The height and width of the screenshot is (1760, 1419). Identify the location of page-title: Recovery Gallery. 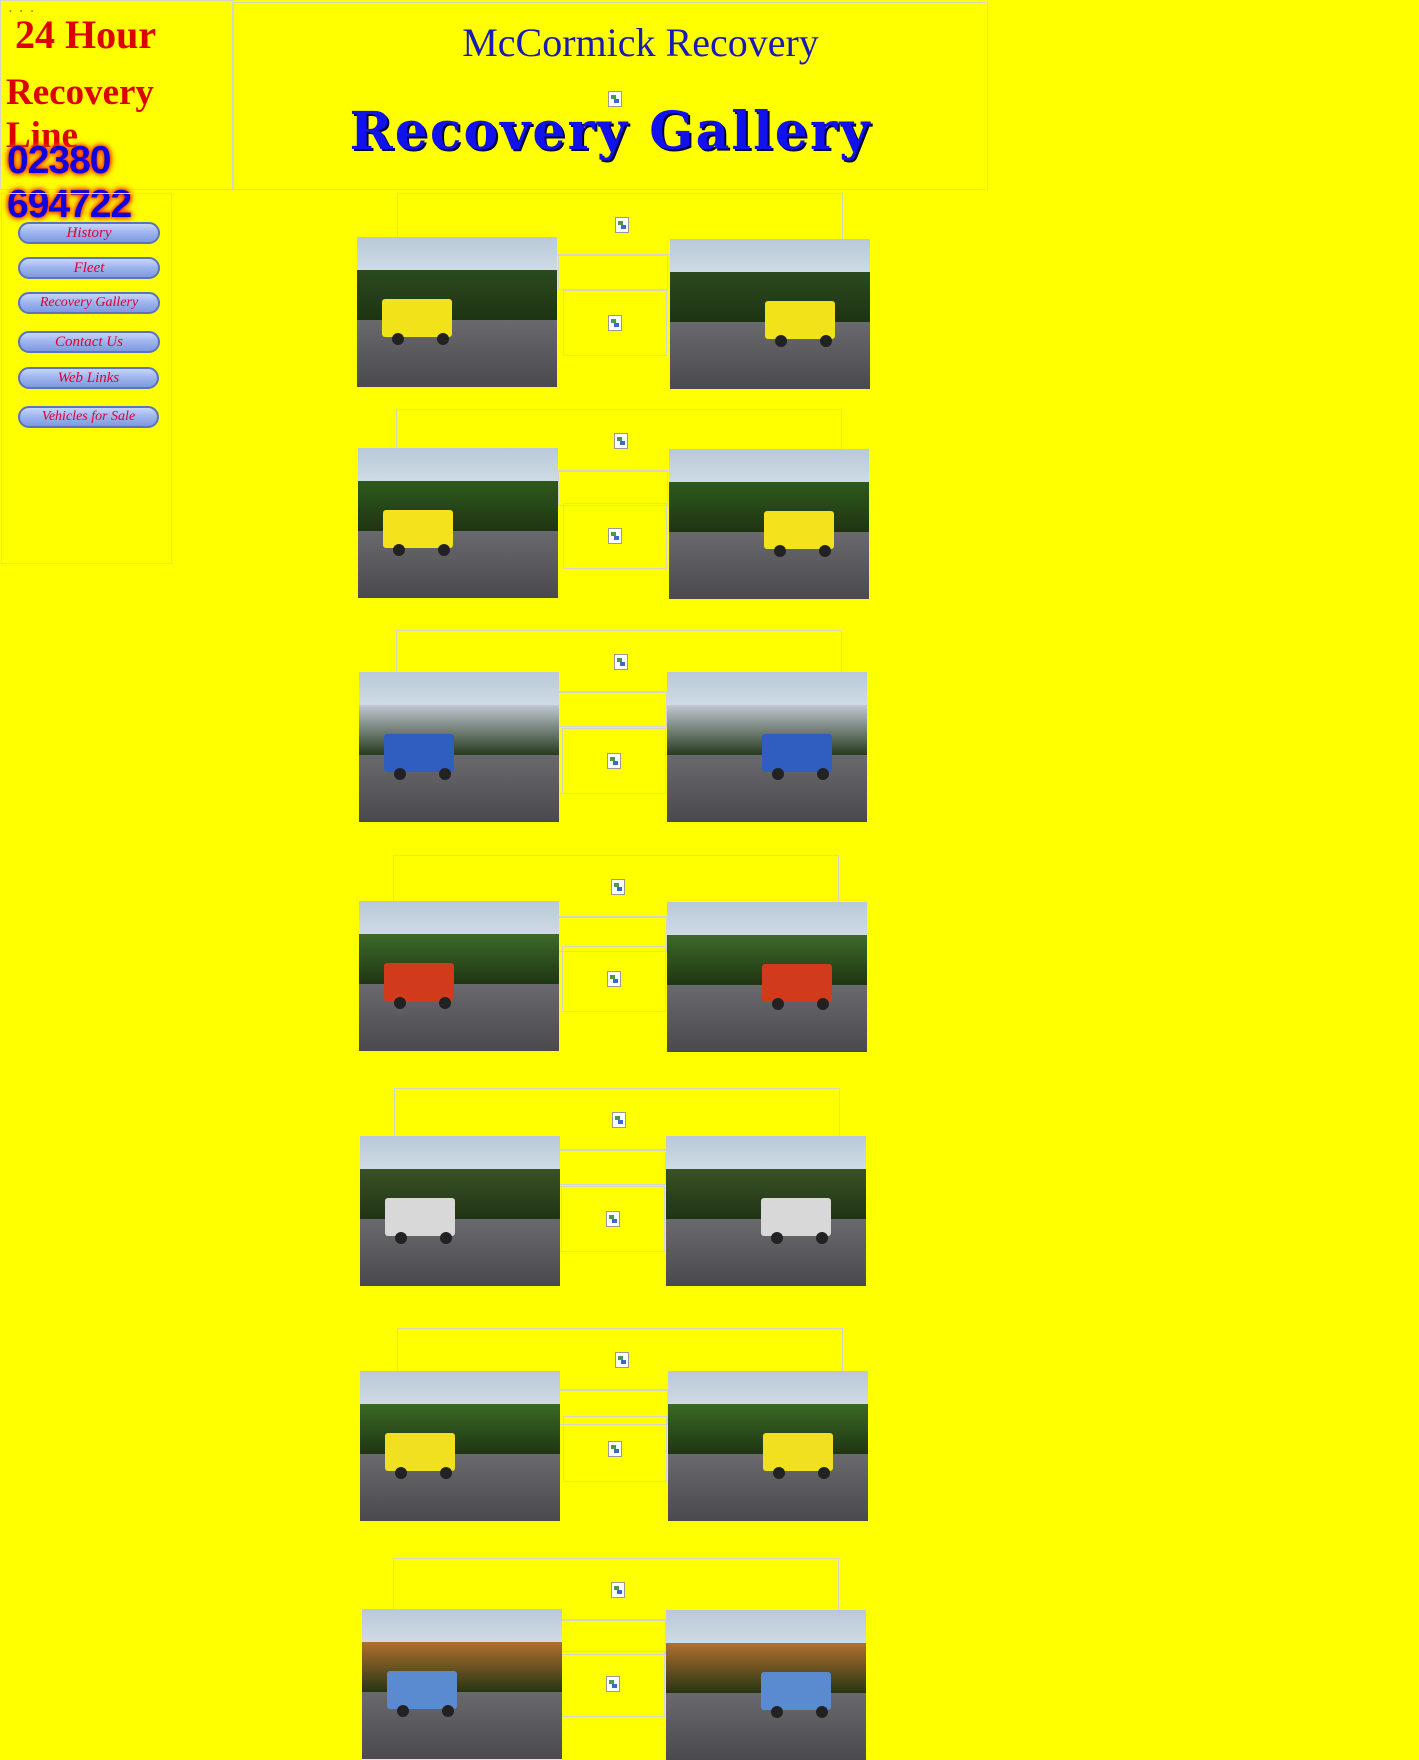
(610, 131).